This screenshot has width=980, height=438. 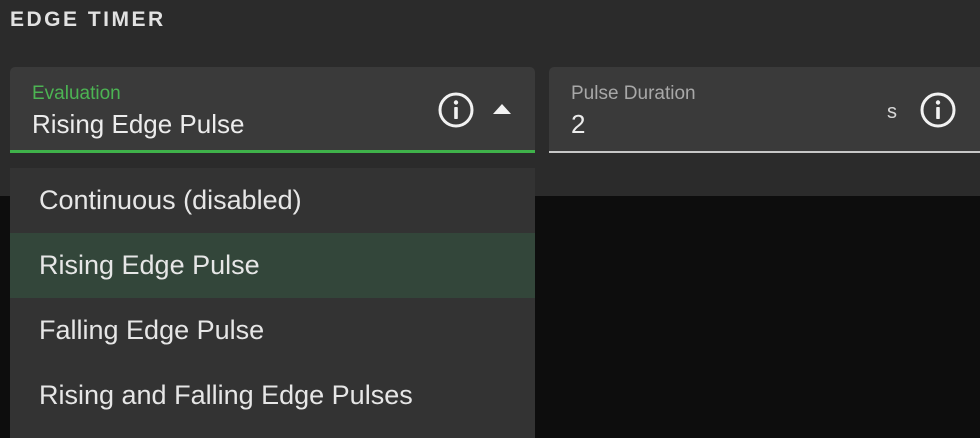 I want to click on section-title: EDGE TIMER, so click(x=88, y=19).